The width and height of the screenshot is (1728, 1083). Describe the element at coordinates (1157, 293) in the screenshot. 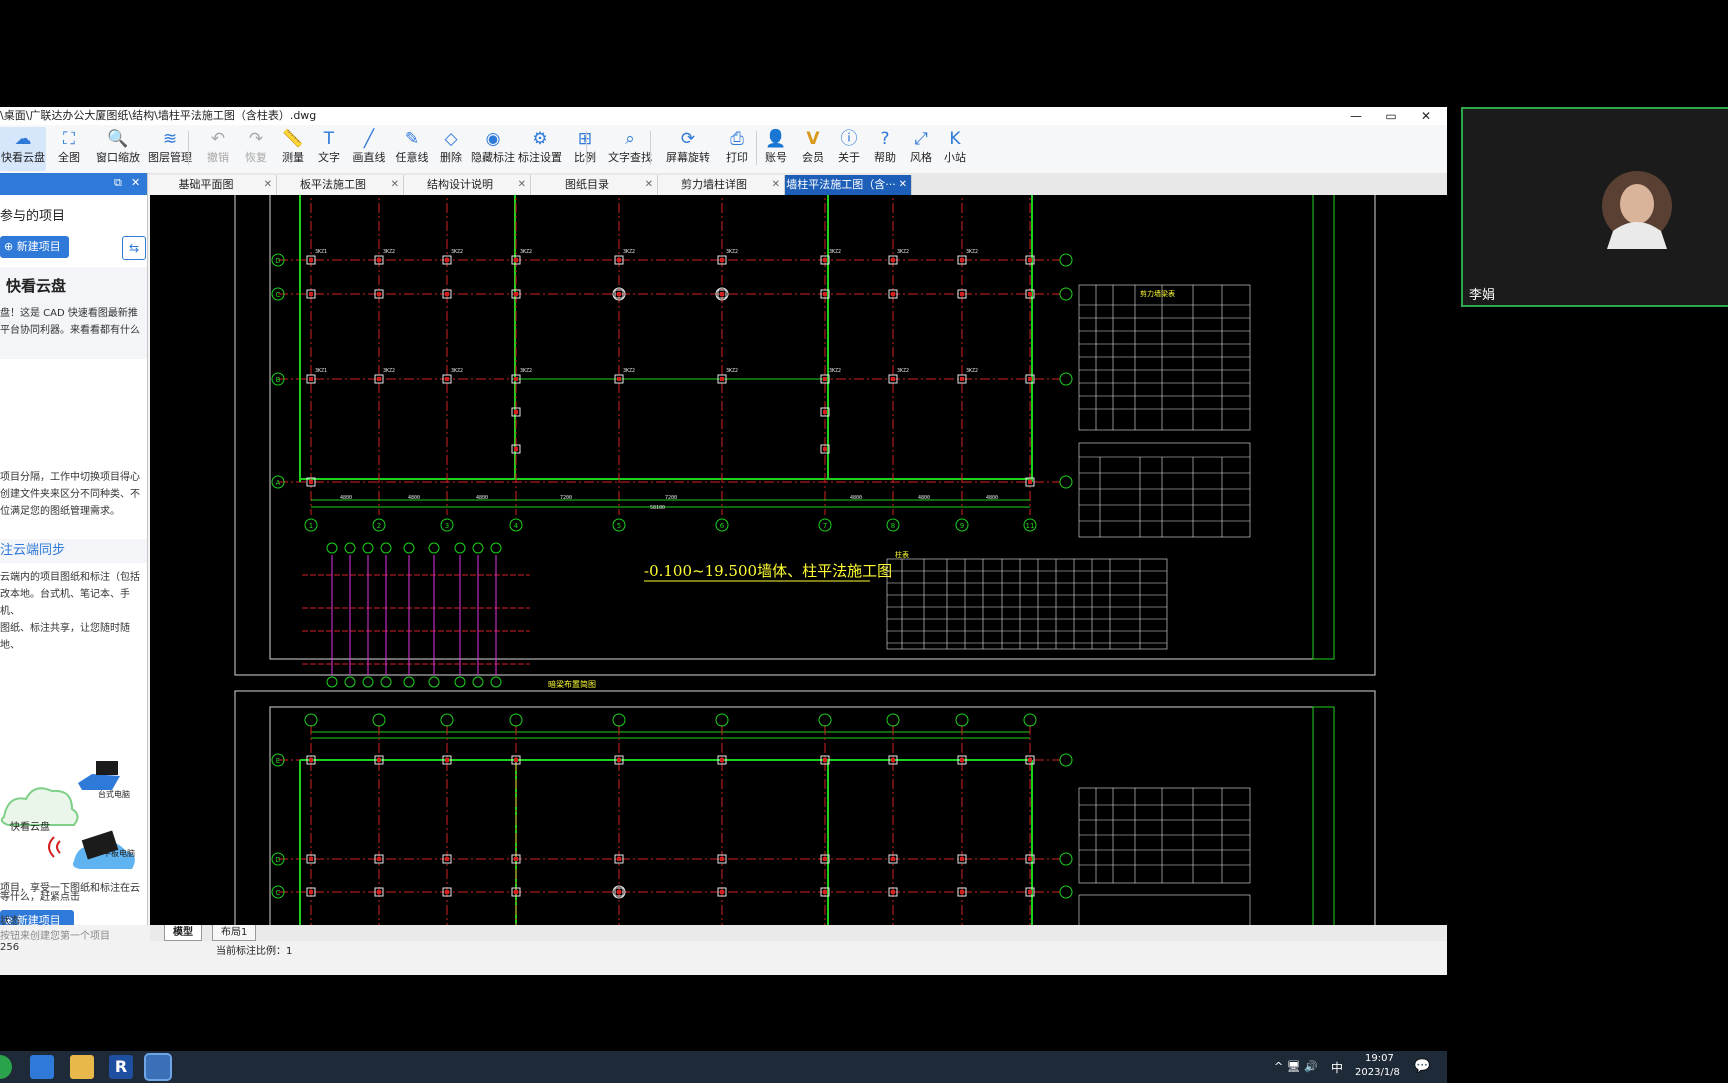

I see `beam-table-title: 剪力墙梁表` at that location.